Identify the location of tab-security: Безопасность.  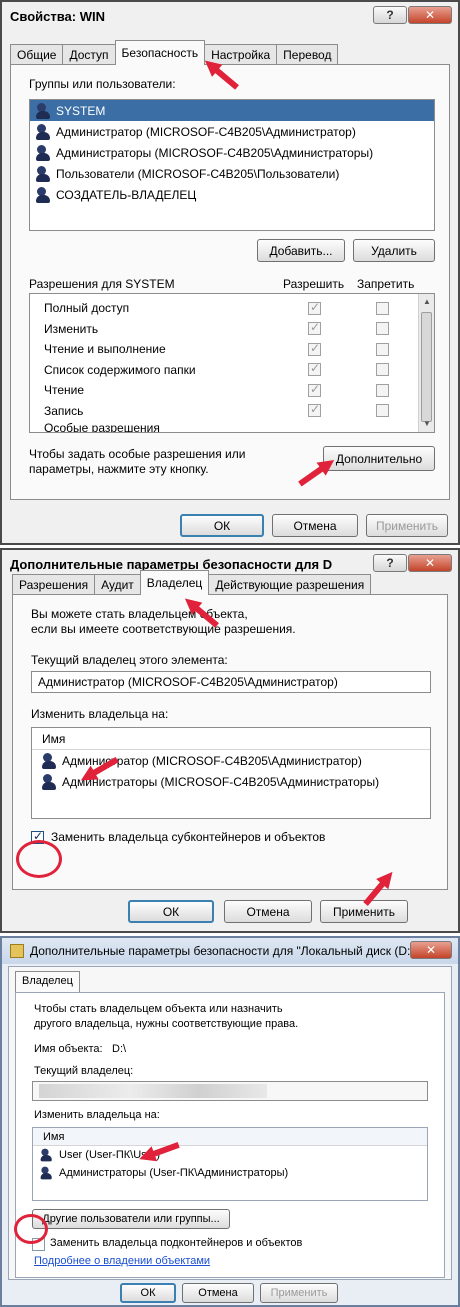
(160, 52).